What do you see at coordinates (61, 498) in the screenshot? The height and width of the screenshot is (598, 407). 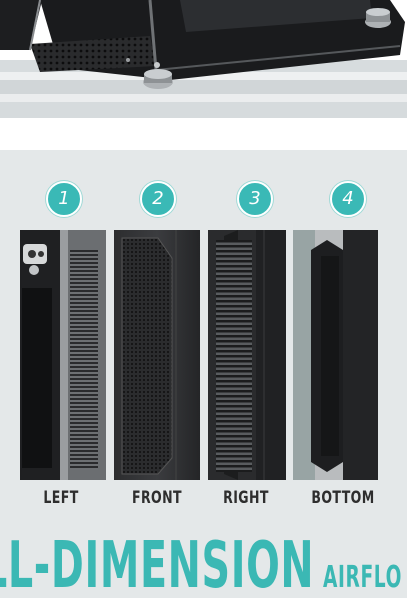 I see `view-label-left: LEFT` at bounding box center [61, 498].